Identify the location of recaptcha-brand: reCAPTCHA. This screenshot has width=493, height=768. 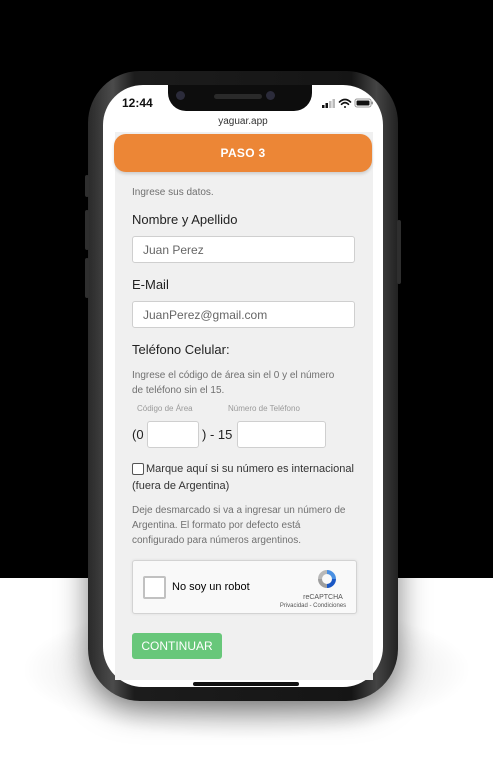
(323, 597).